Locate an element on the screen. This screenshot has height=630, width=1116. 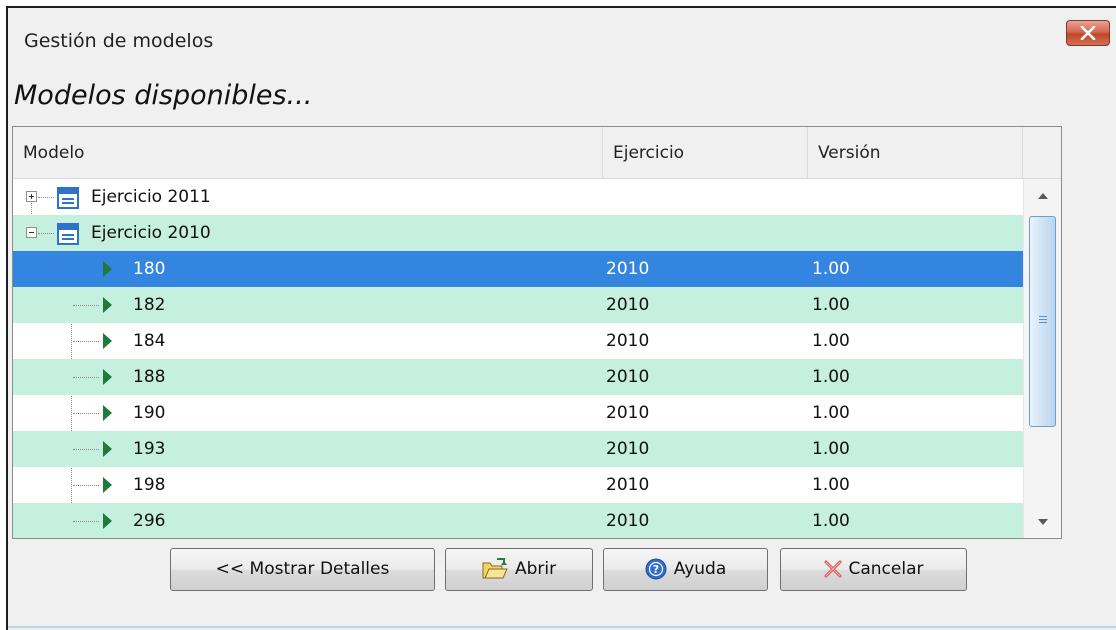
help-label: Ayuda is located at coordinates (700, 569).